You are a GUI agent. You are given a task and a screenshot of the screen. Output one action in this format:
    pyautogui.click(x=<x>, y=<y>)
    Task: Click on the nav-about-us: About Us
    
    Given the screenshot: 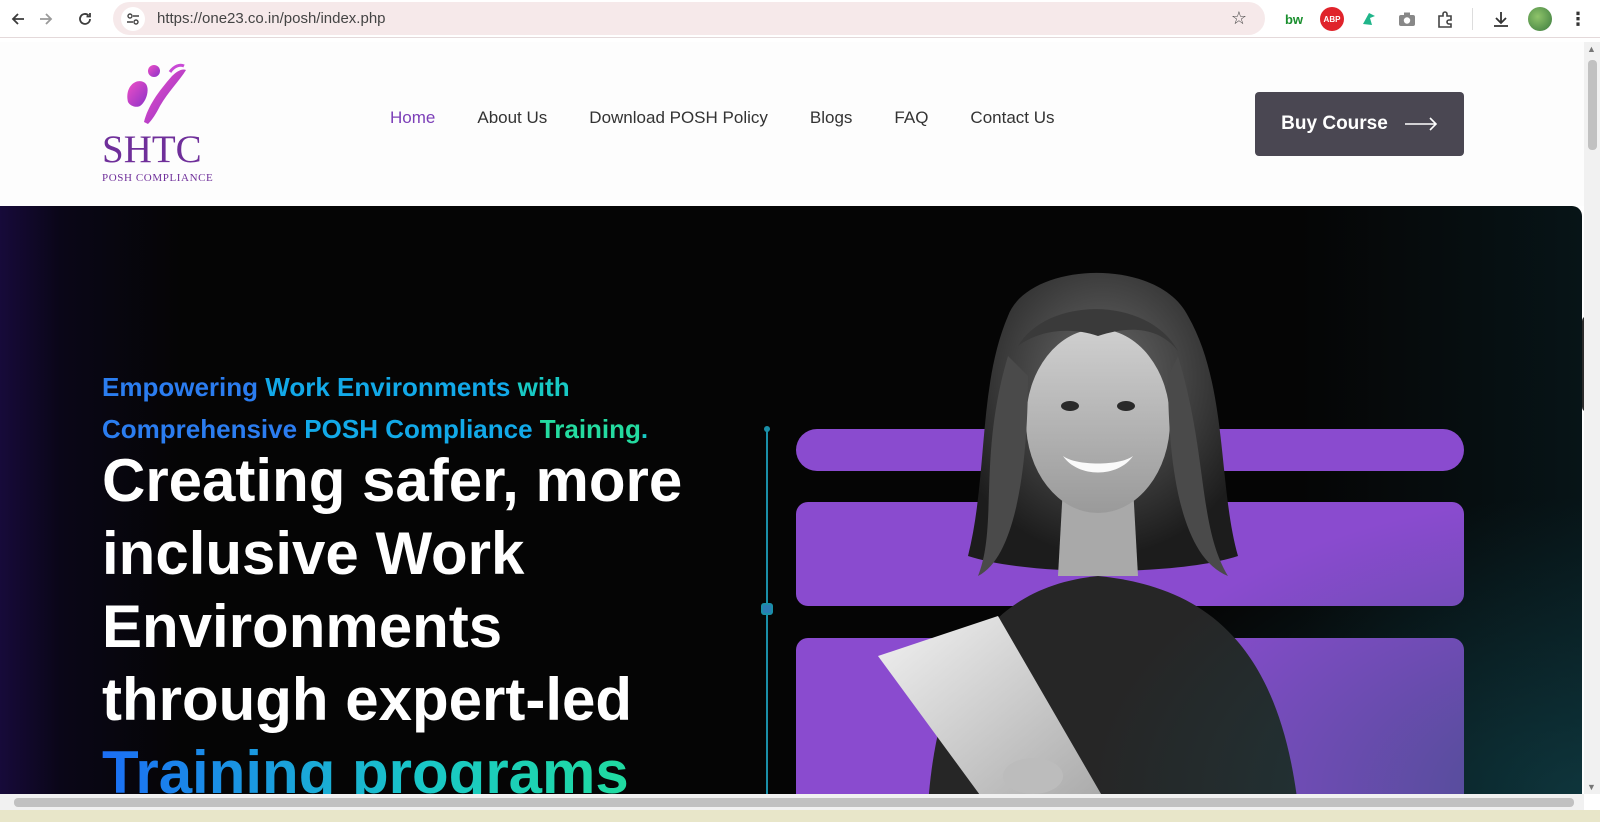 What is the action you would take?
    pyautogui.click(x=512, y=118)
    